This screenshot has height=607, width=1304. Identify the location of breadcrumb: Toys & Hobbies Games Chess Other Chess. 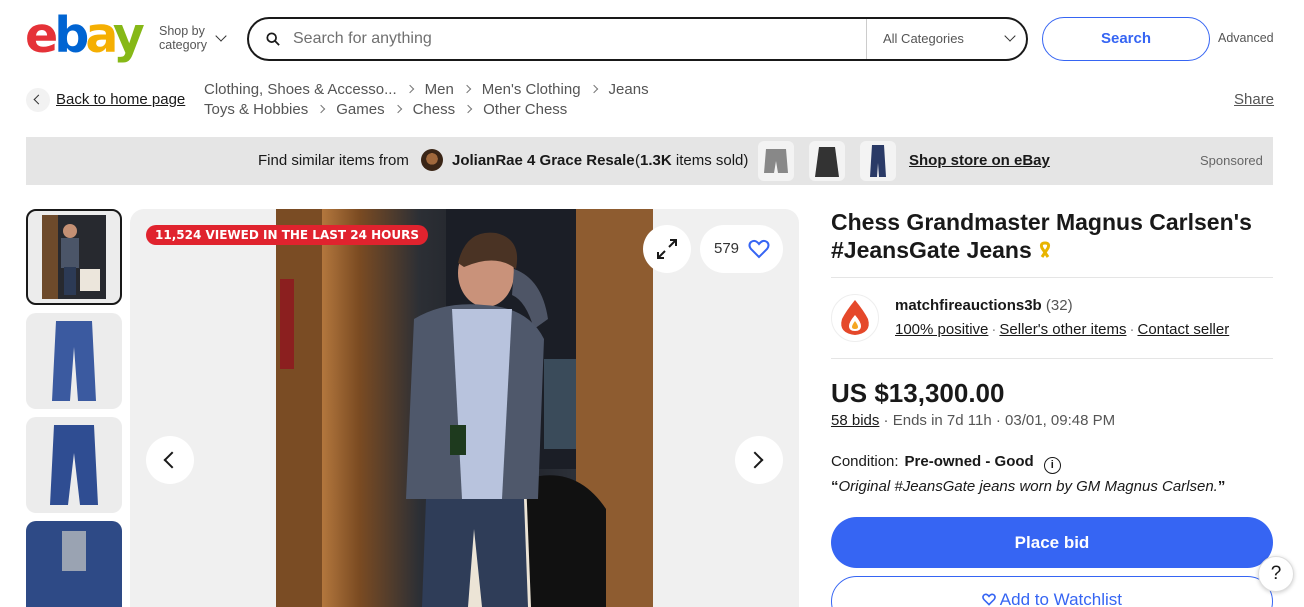
(385, 109).